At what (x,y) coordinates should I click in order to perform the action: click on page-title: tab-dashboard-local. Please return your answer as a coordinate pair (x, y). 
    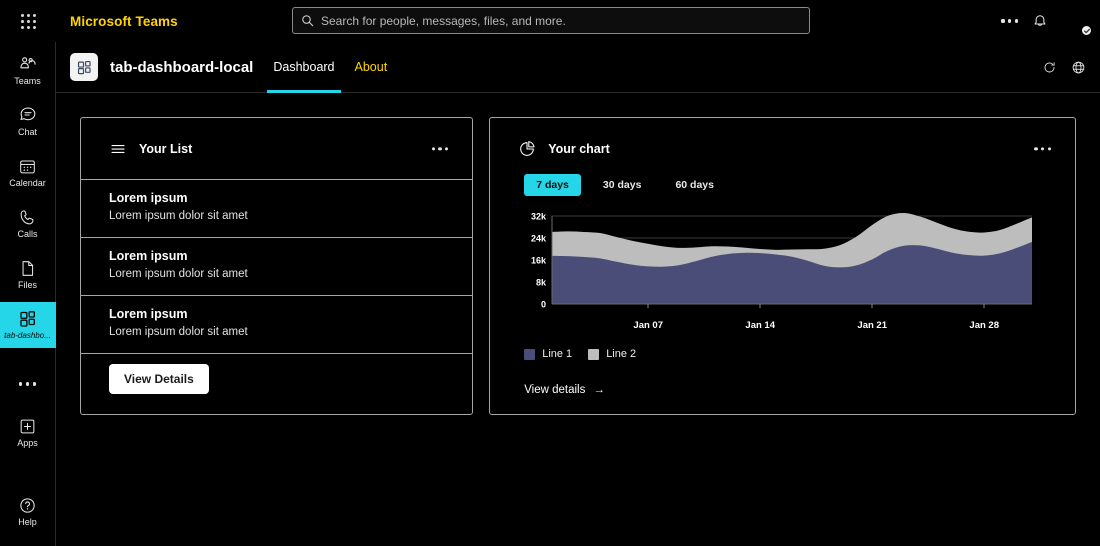
    Looking at the image, I should click on (182, 67).